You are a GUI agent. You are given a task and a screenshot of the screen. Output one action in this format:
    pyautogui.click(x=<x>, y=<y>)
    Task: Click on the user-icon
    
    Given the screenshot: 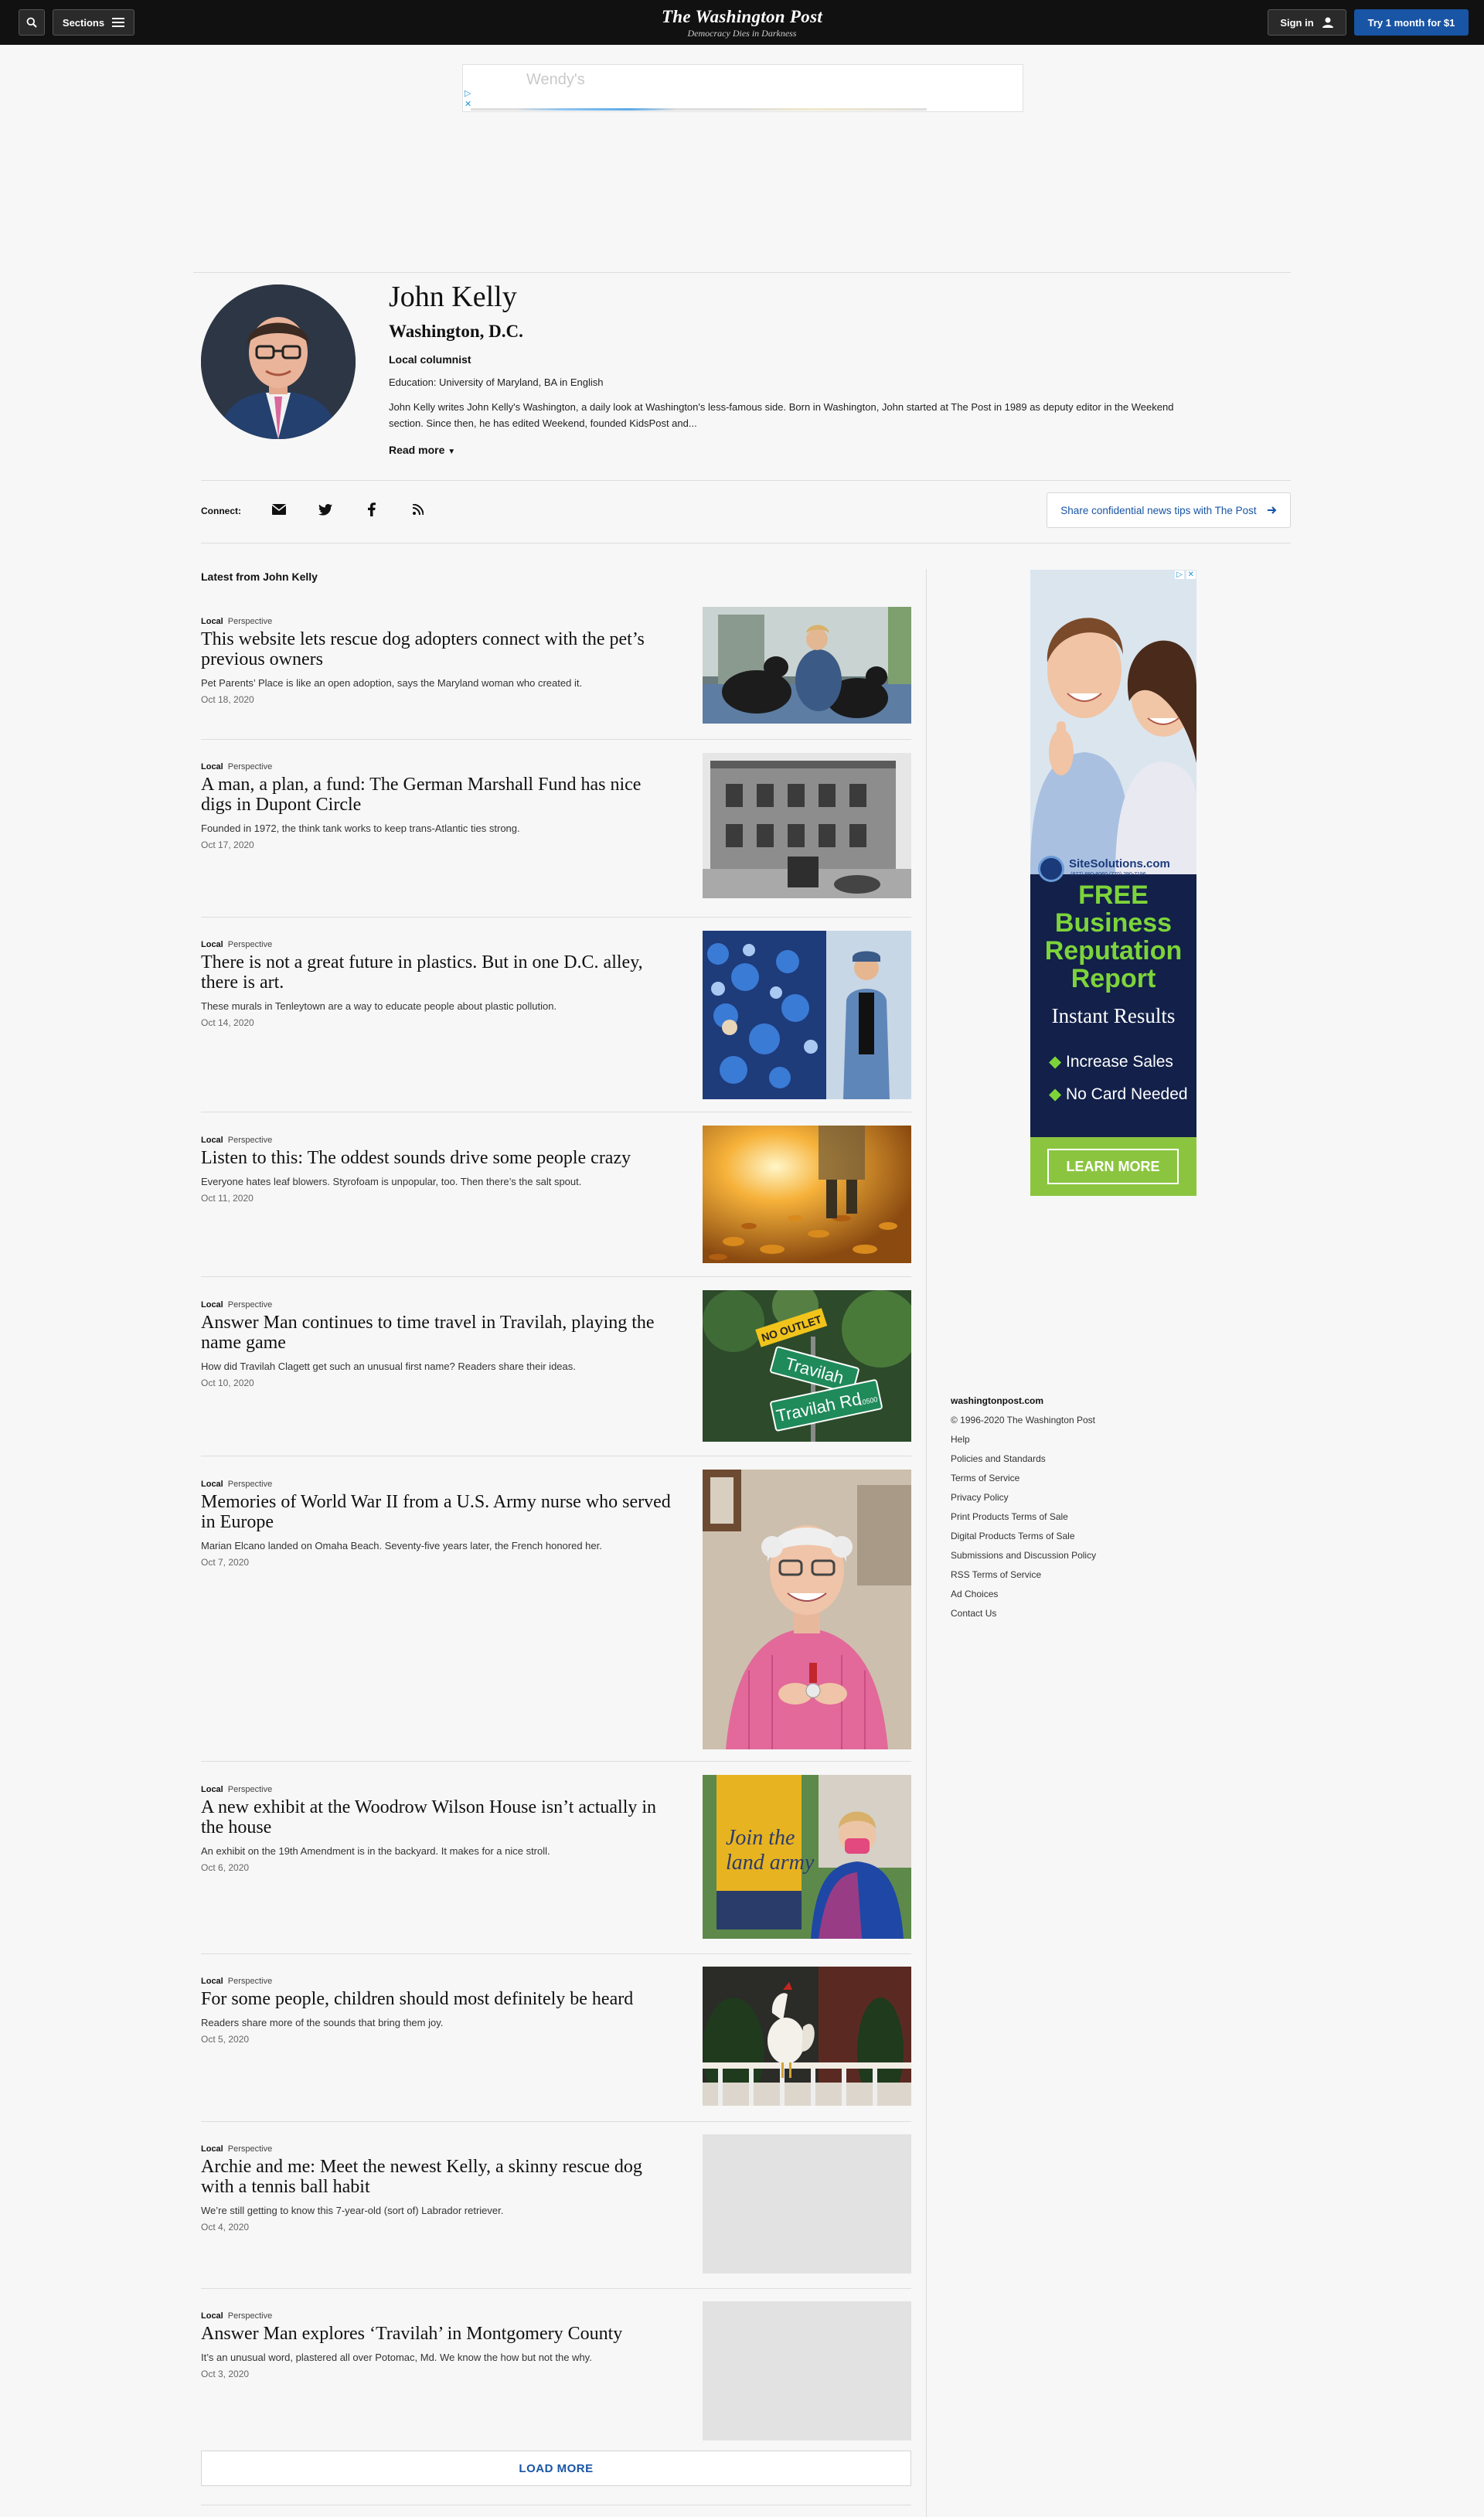 What is the action you would take?
    pyautogui.click(x=1327, y=22)
    